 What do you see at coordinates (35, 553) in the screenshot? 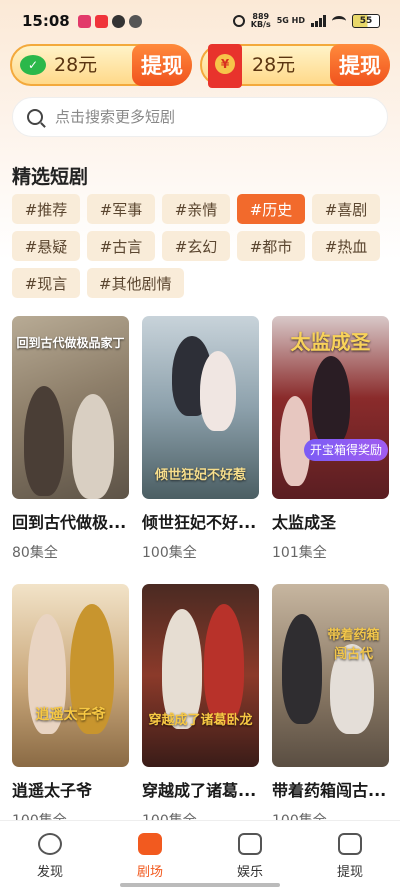
I see `drama-episodes: 80集全` at bounding box center [35, 553].